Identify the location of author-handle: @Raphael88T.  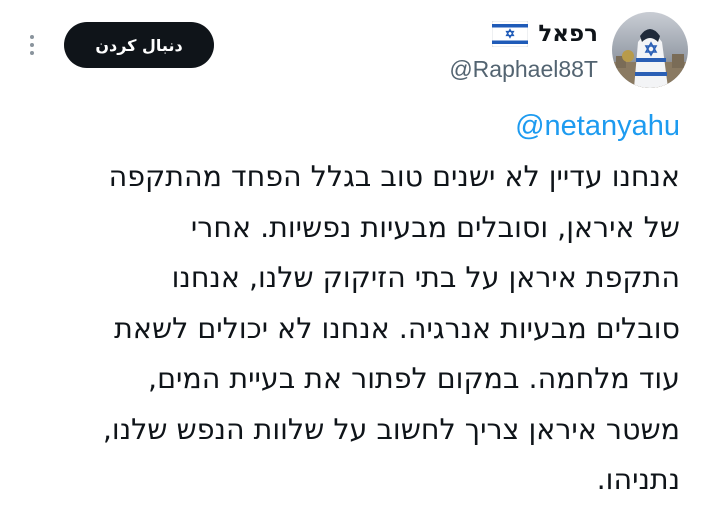
(523, 69).